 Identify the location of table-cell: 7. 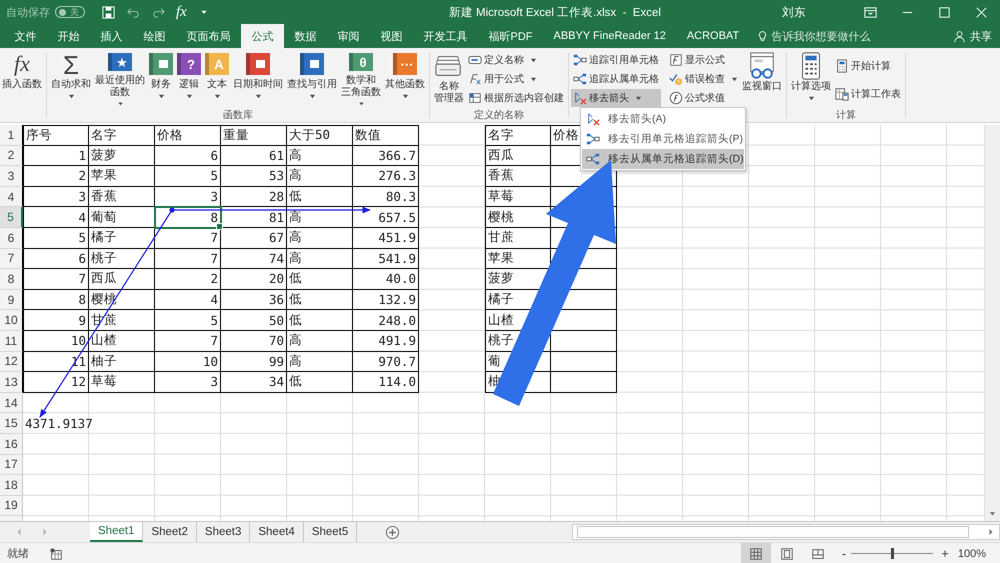
(188, 259).